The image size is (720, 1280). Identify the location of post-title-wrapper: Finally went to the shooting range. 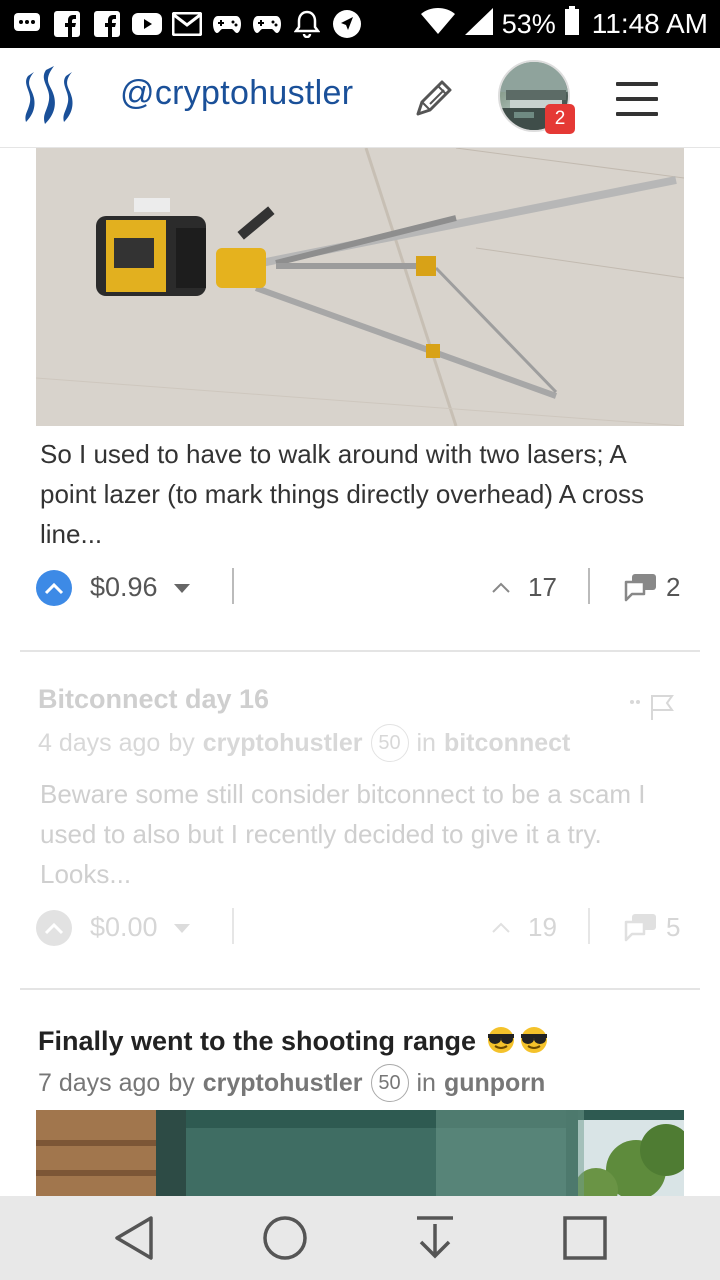
(294, 1040).